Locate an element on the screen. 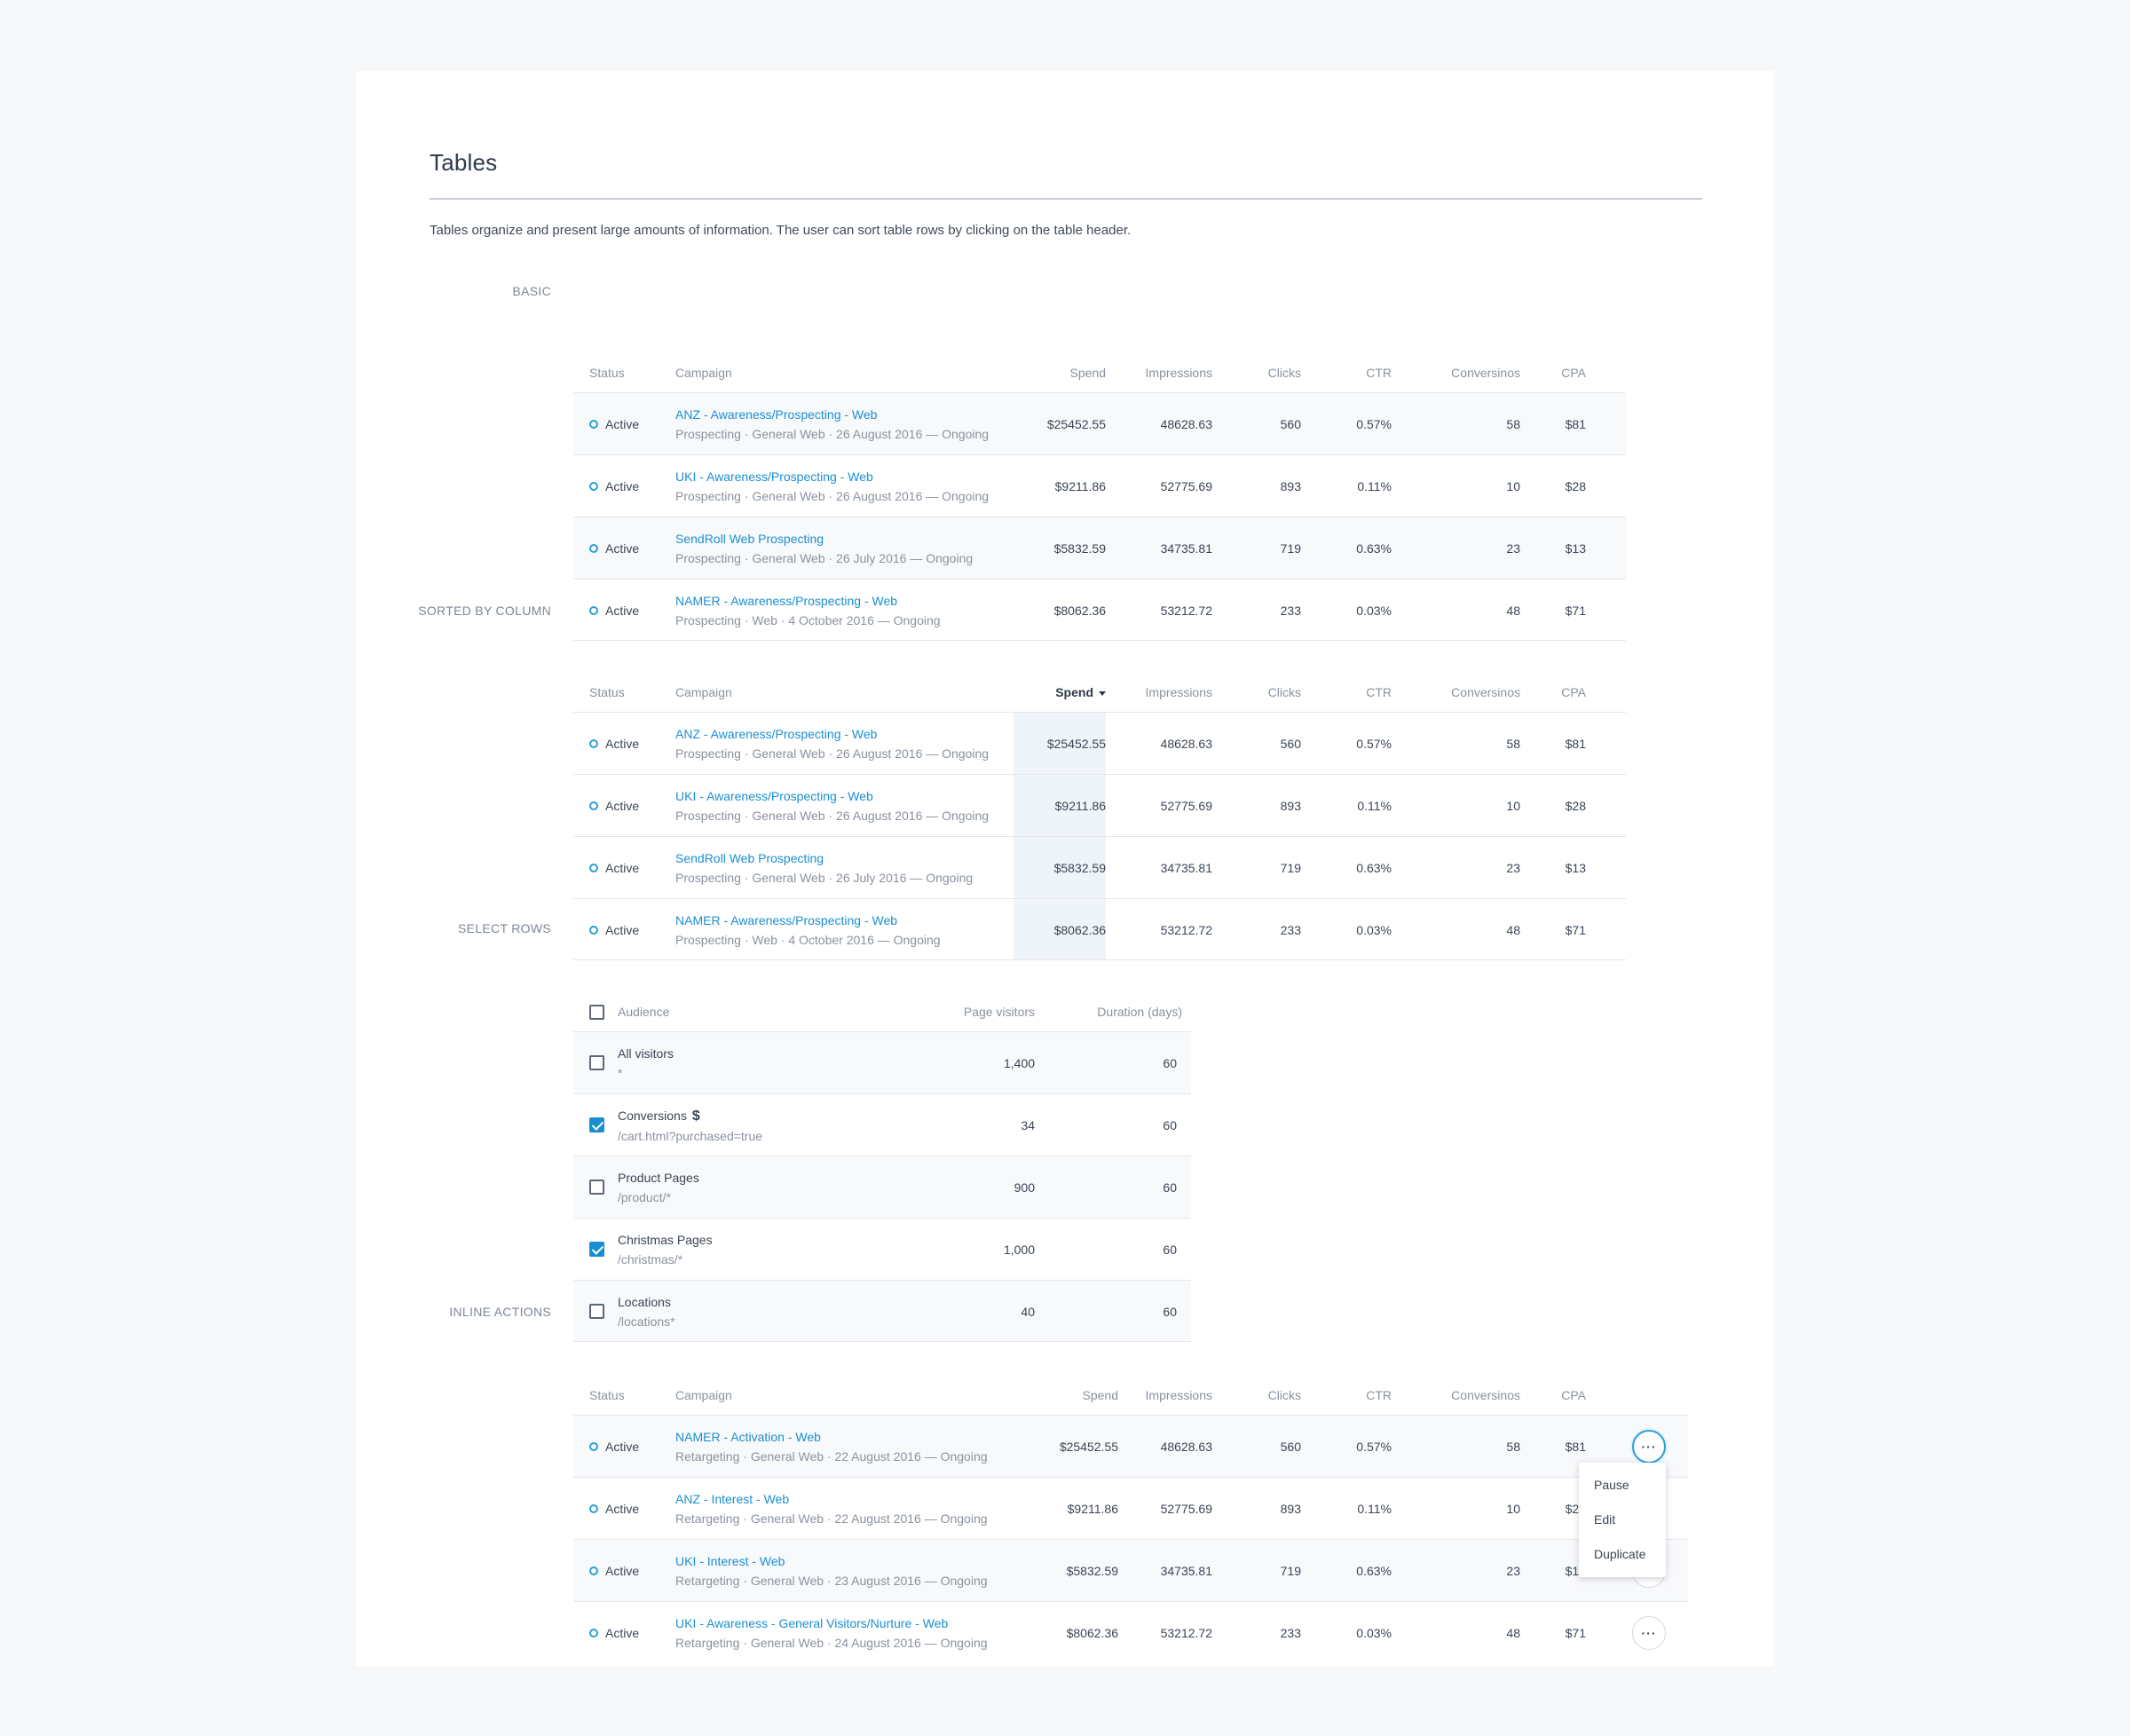  campaign-link: NAMER - Activation - Web is located at coordinates (748, 1437).